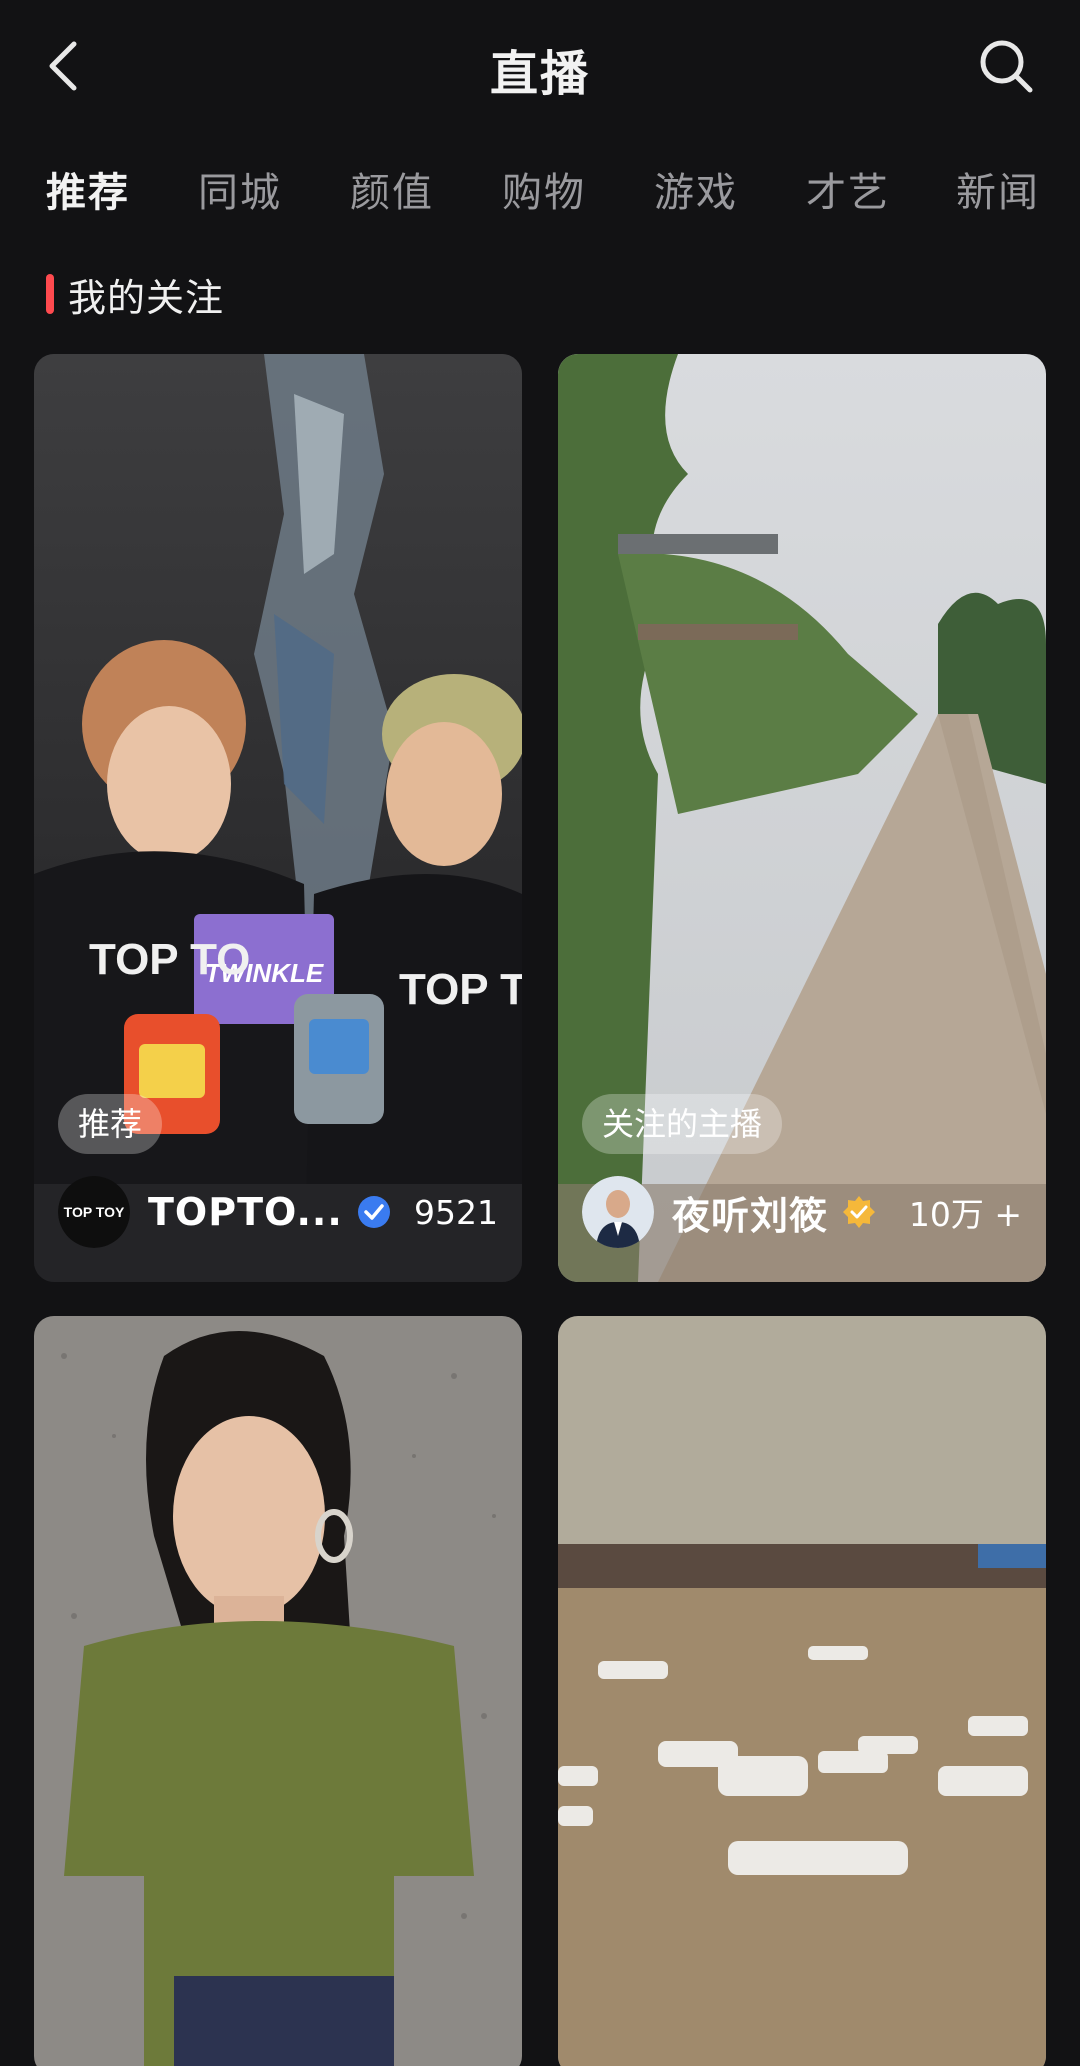  I want to click on streamer-info: TOP TOY TOPTO... 9521, so click(278, 1212).